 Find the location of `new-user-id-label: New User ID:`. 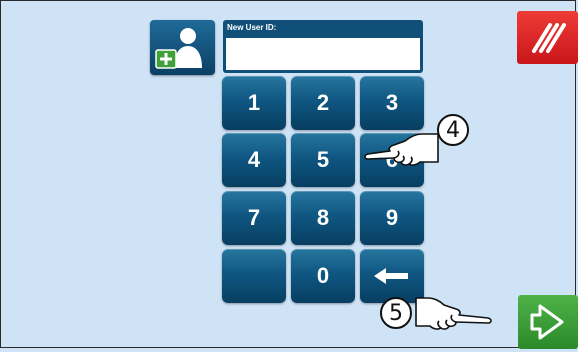

new-user-id-label: New User ID: is located at coordinates (252, 27).